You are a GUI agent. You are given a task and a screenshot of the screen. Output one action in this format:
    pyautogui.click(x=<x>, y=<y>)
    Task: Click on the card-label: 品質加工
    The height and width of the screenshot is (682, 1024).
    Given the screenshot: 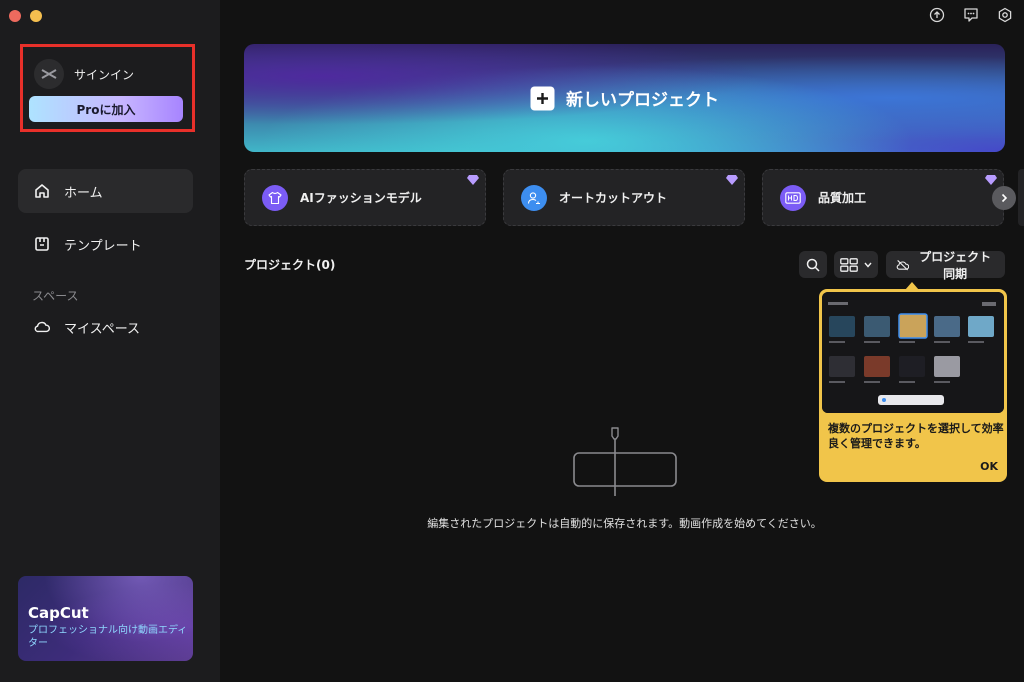 What is the action you would take?
    pyautogui.click(x=842, y=198)
    